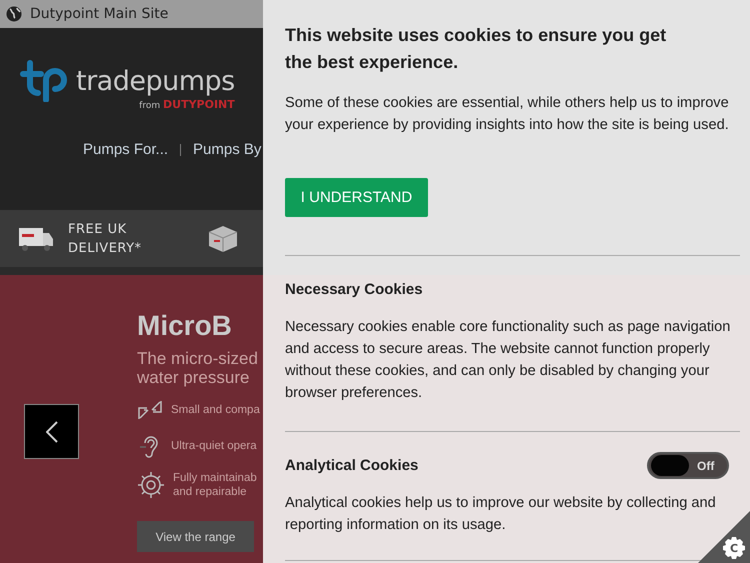 This screenshot has width=750, height=563. Describe the element at coordinates (351, 465) in the screenshot. I see `section-title: Analytical Cookies` at that location.